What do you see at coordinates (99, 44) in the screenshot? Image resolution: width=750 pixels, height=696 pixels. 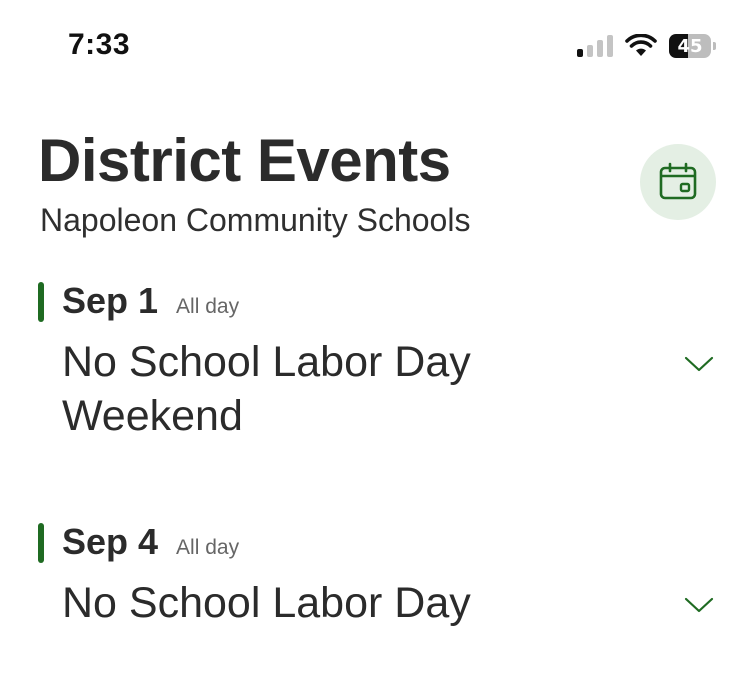 I see `status-time: 7:33` at bounding box center [99, 44].